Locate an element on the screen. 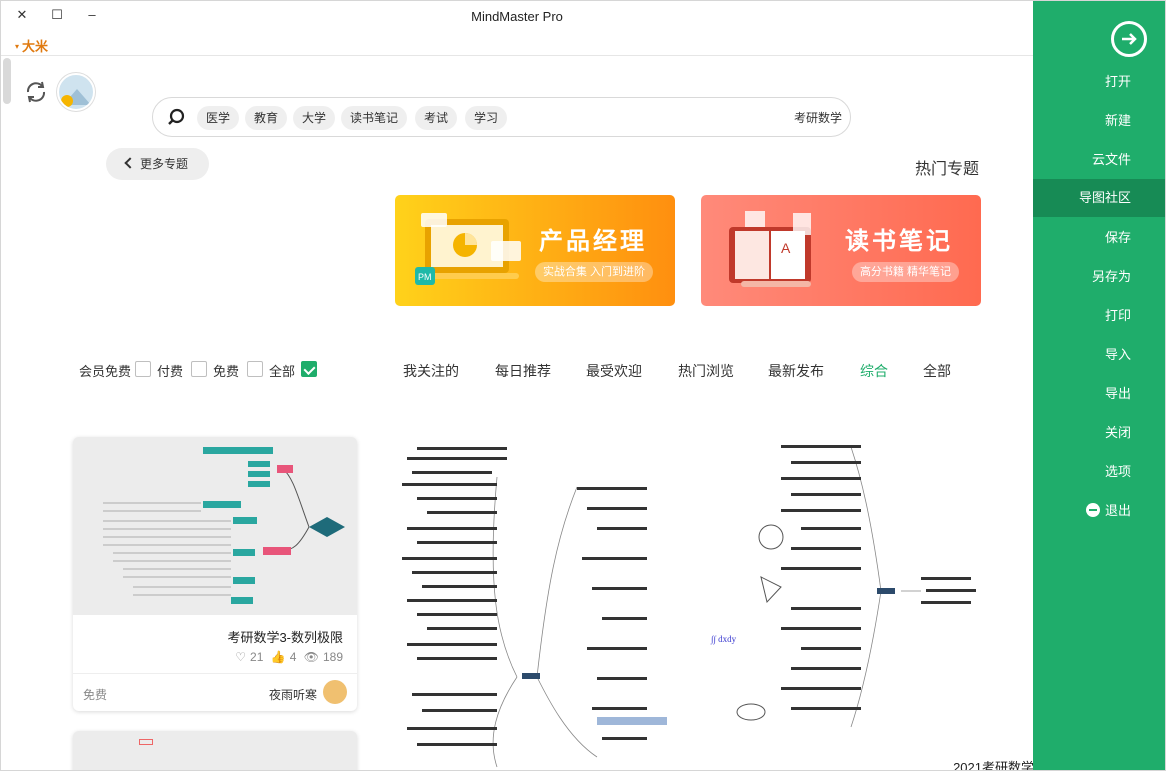  mindmap-card: 考研数学3-数列极限 ♡ 21 👍 4 👁 189 免费 夜雨听寒 is located at coordinates (215, 574).